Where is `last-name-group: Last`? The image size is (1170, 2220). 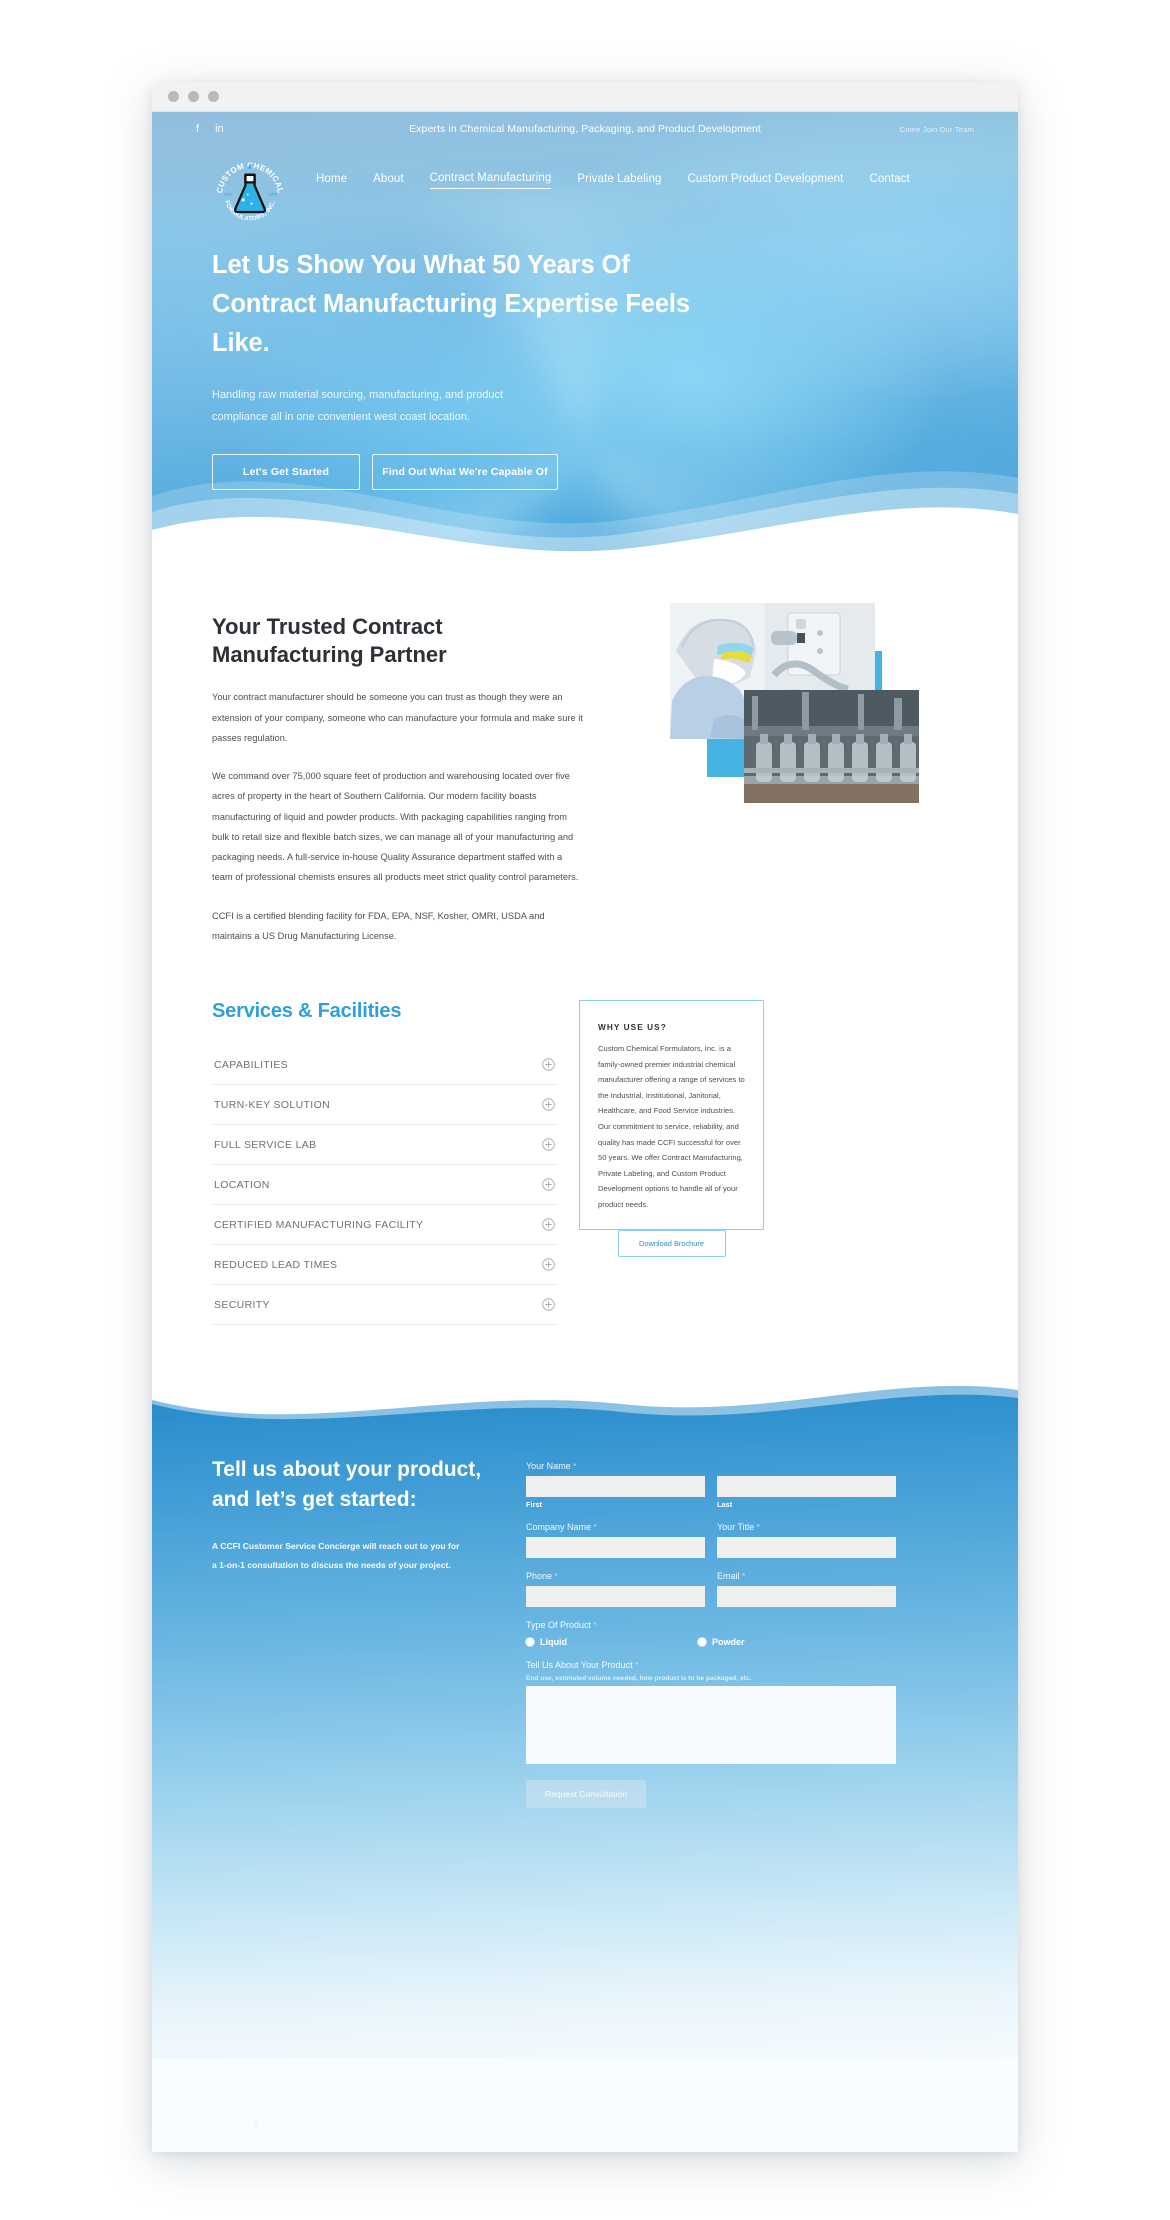
last-name-group: Last is located at coordinates (806, 1492).